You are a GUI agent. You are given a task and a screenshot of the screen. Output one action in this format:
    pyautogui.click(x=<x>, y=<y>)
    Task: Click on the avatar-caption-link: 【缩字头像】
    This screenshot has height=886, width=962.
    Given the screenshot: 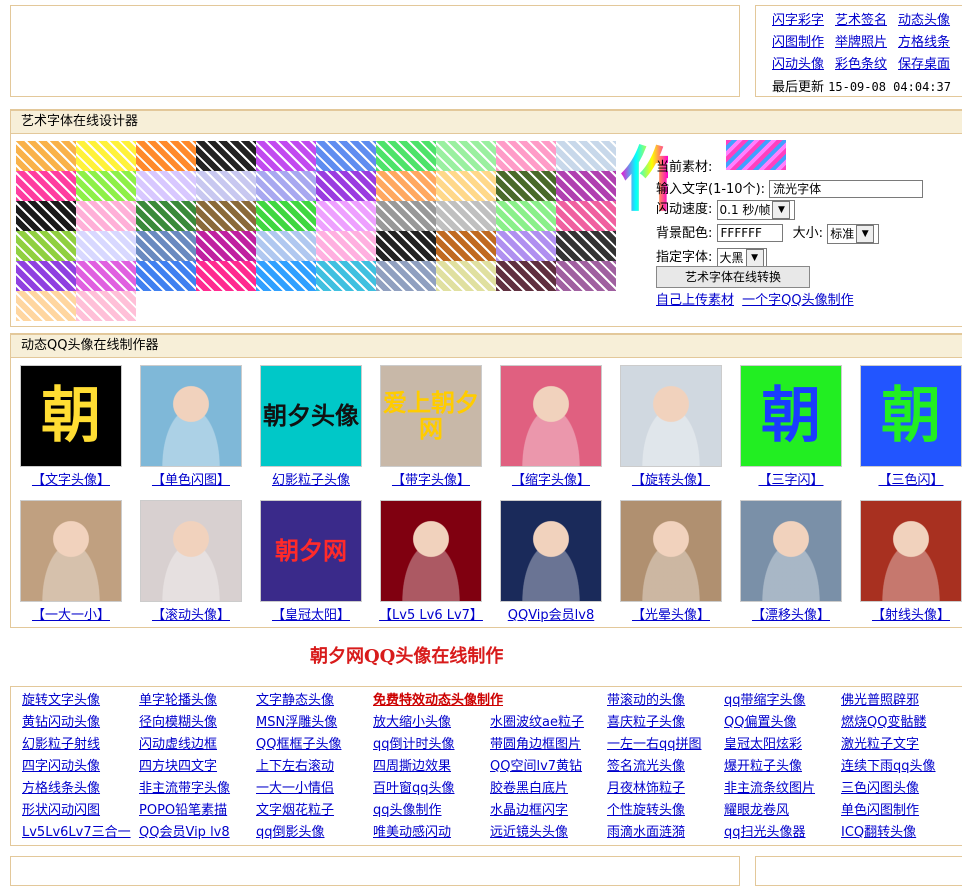 What is the action you would take?
    pyautogui.click(x=551, y=478)
    